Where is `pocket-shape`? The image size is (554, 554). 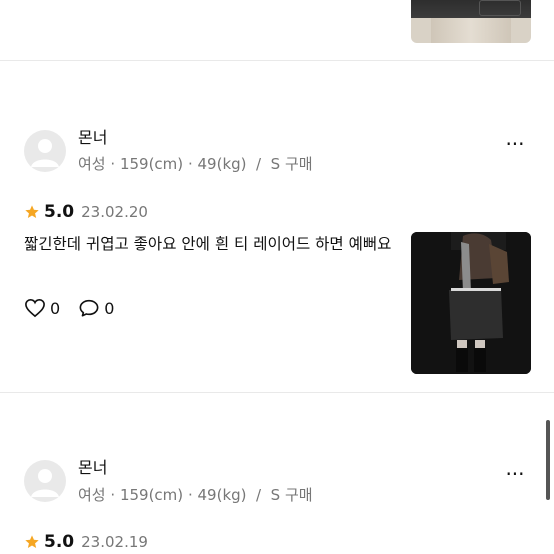
pocket-shape is located at coordinates (500, 8).